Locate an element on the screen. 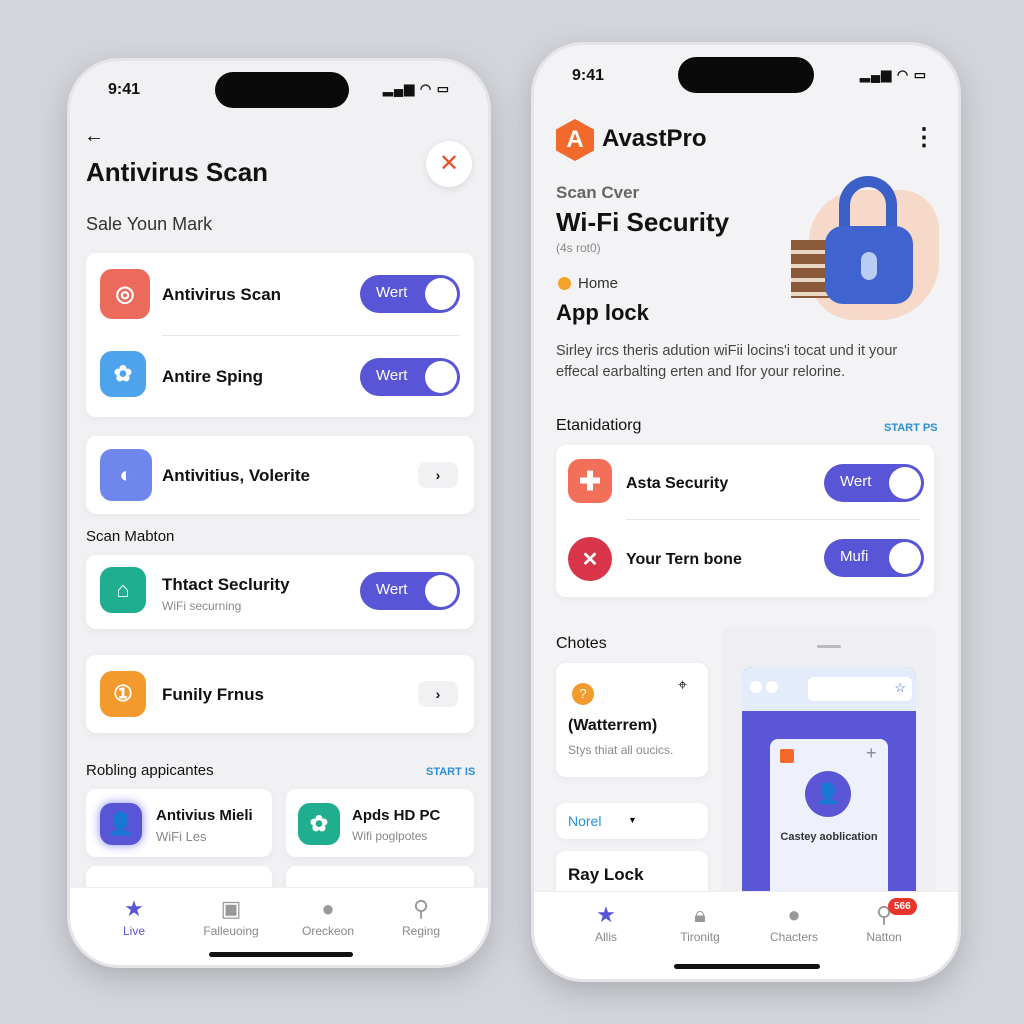 This screenshot has height=1024, width=1024. close-icon: ✕ is located at coordinates (449, 163).